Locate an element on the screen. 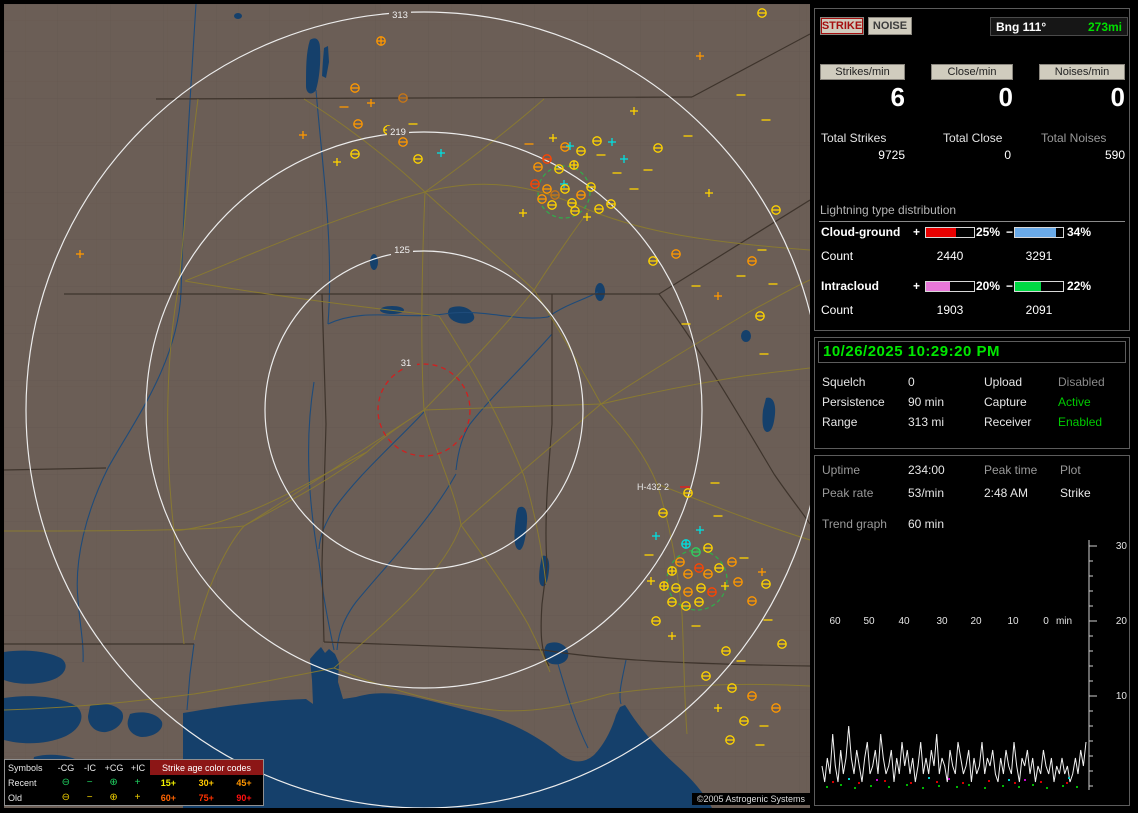  legend-symbols-header: Symbols is located at coordinates (25, 767).